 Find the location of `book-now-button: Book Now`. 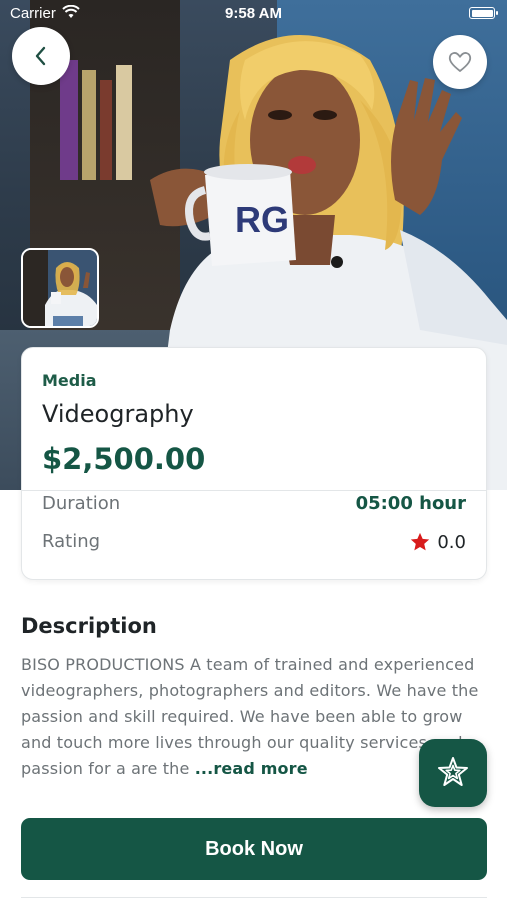

book-now-button: Book Now is located at coordinates (254, 849).